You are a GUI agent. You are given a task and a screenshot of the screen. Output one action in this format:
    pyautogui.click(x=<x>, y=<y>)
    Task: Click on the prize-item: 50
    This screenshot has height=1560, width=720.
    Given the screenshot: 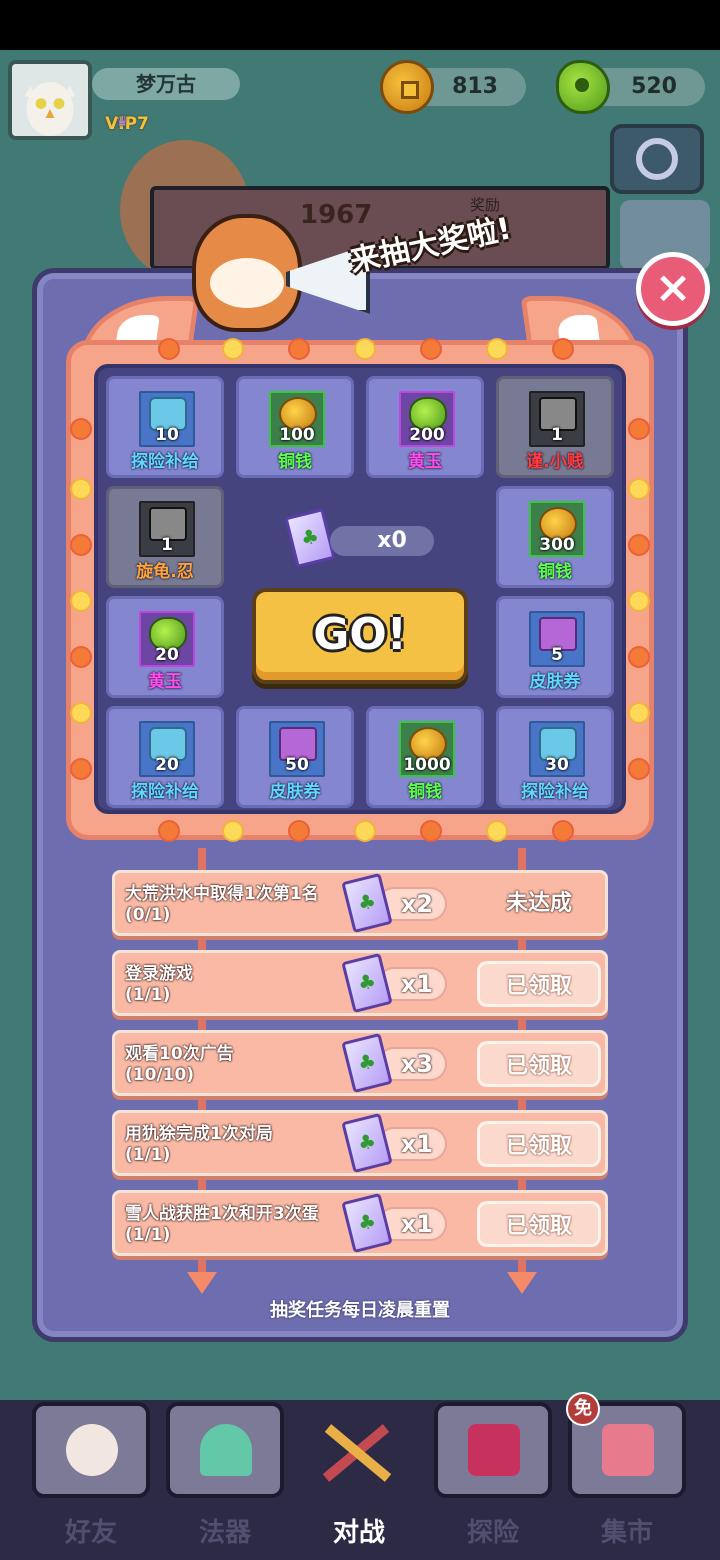 What is the action you would take?
    pyautogui.click(x=297, y=749)
    